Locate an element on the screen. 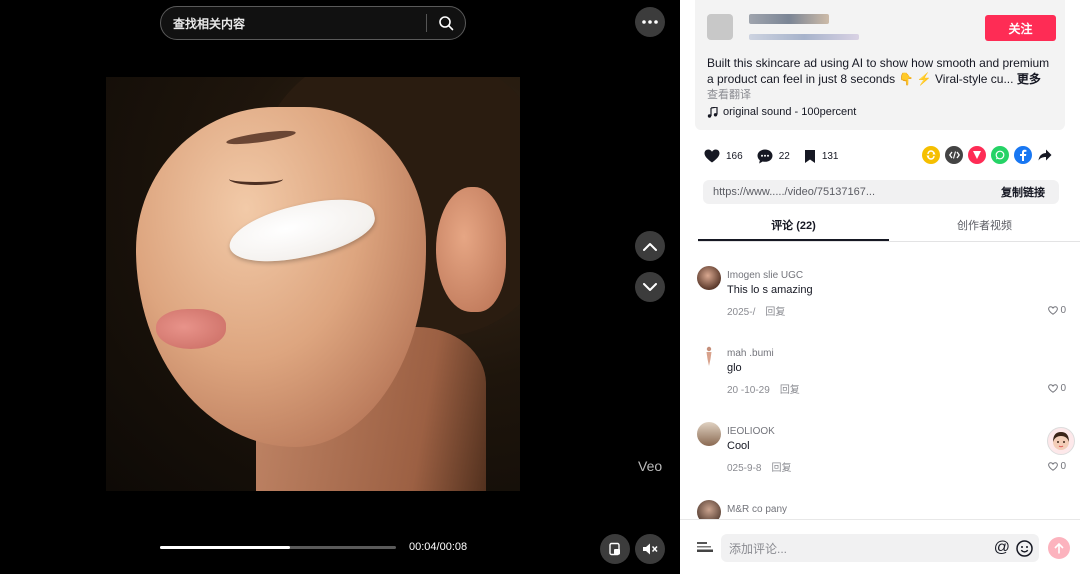  cartoon-girl-icon is located at coordinates (1061, 441).